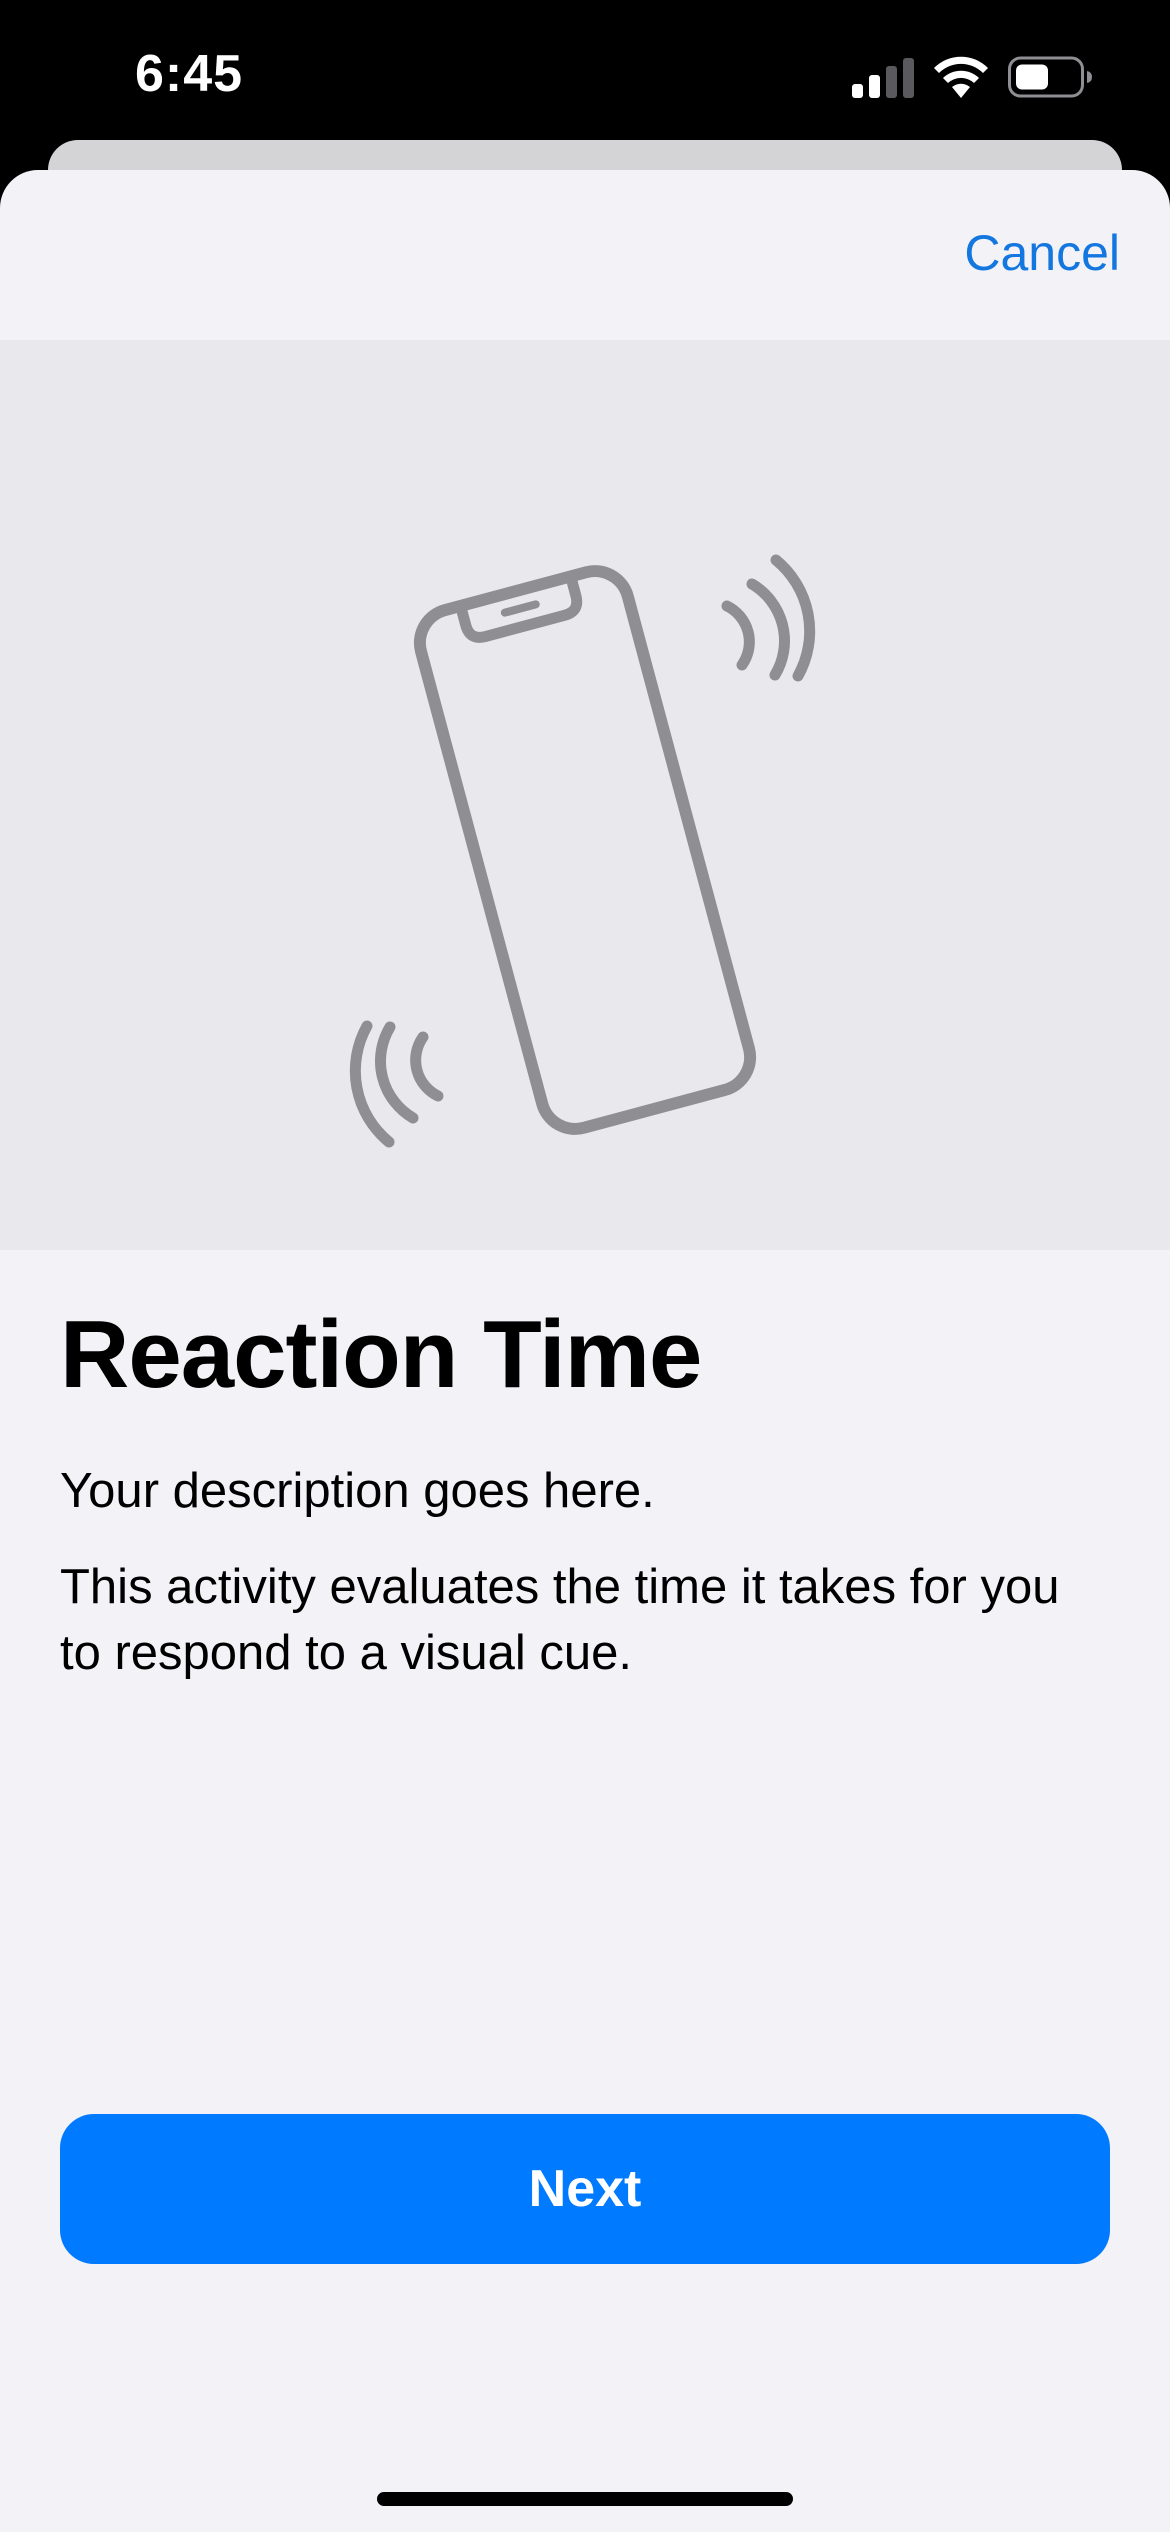 This screenshot has width=1170, height=2532. Describe the element at coordinates (1042, 253) in the screenshot. I see `cancel-button: Cancel` at that location.